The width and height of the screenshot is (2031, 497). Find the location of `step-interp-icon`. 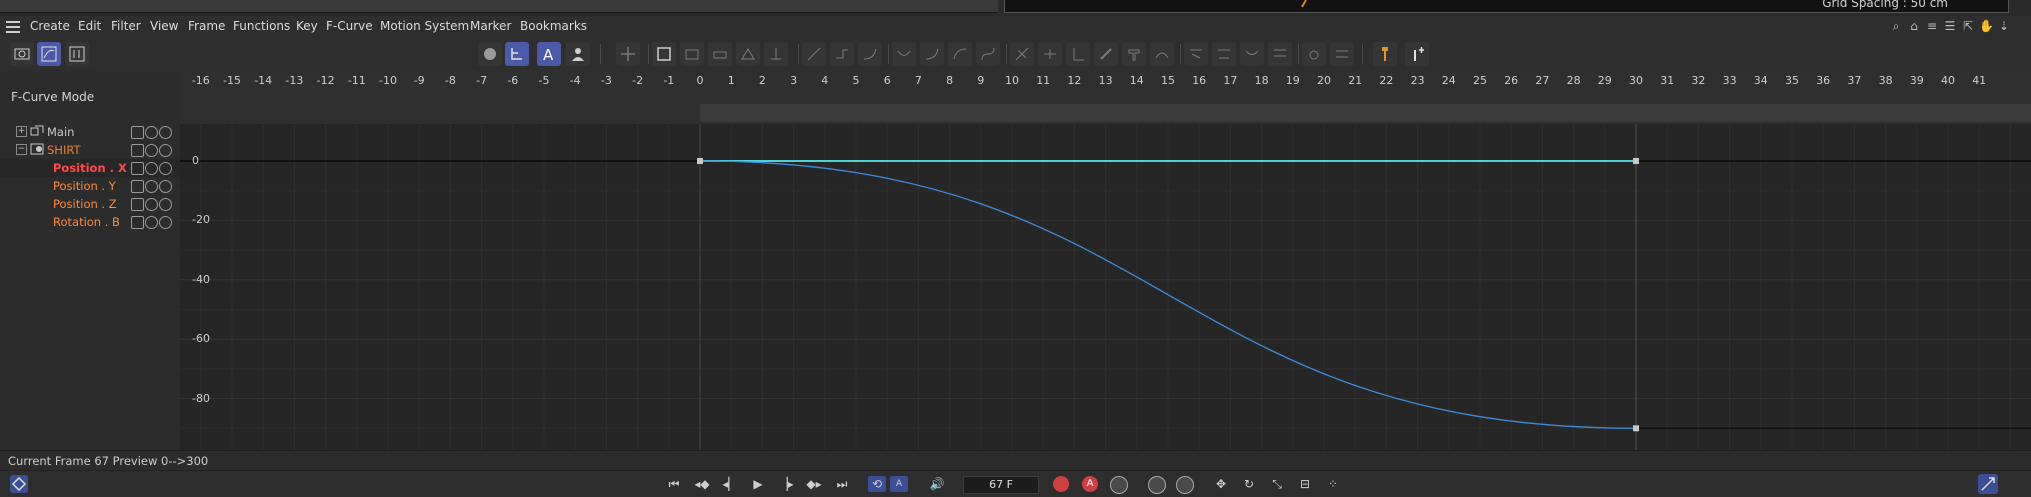

step-interp-icon is located at coordinates (842, 54).